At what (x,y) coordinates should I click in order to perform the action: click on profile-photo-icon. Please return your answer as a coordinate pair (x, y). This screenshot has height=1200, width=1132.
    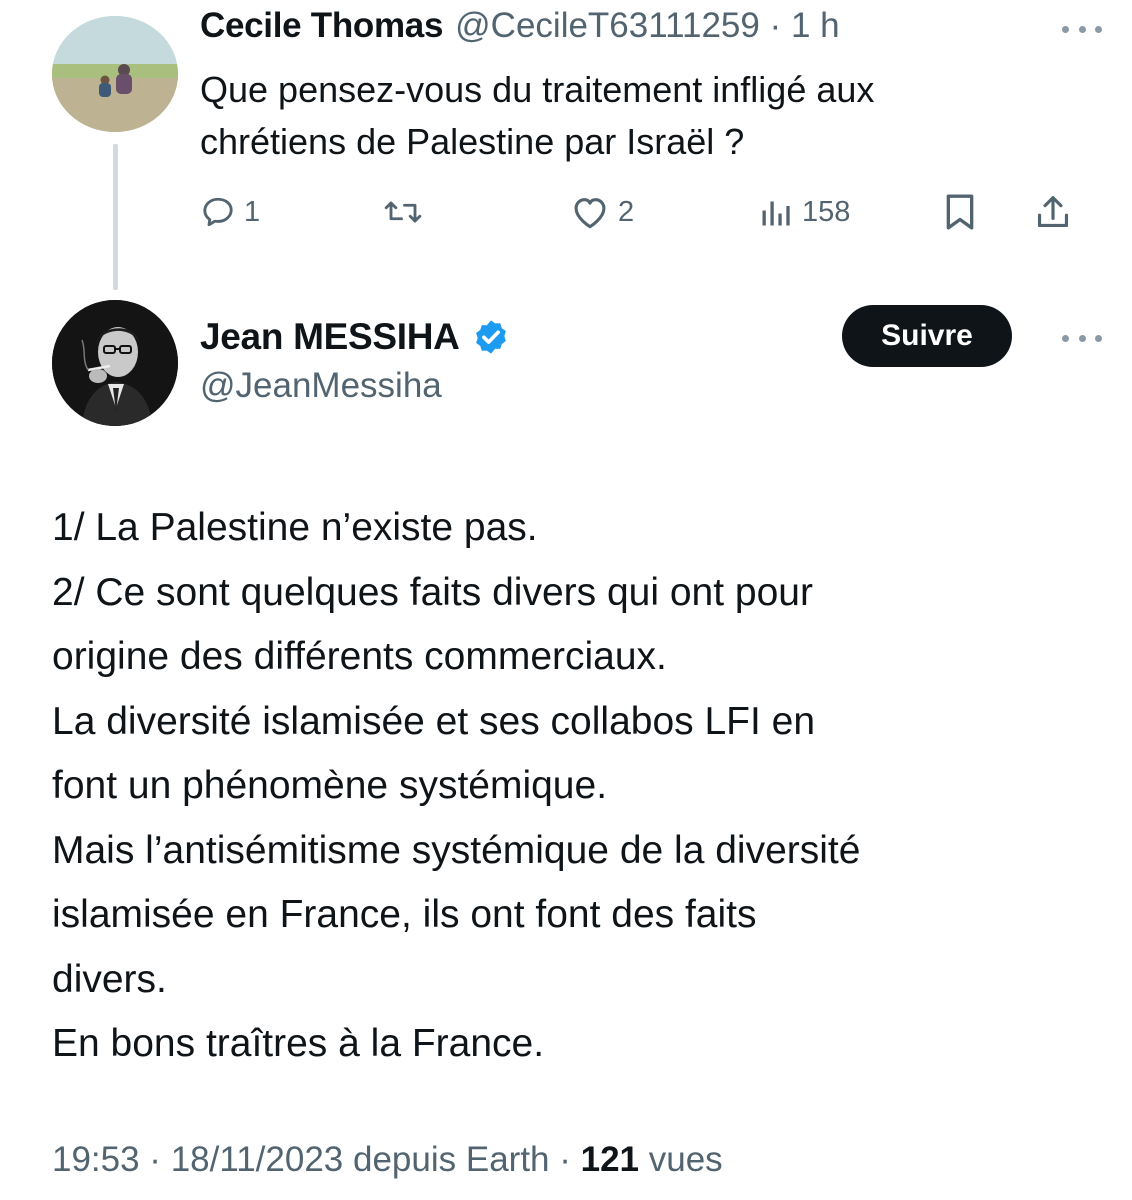
    Looking at the image, I should click on (115, 363).